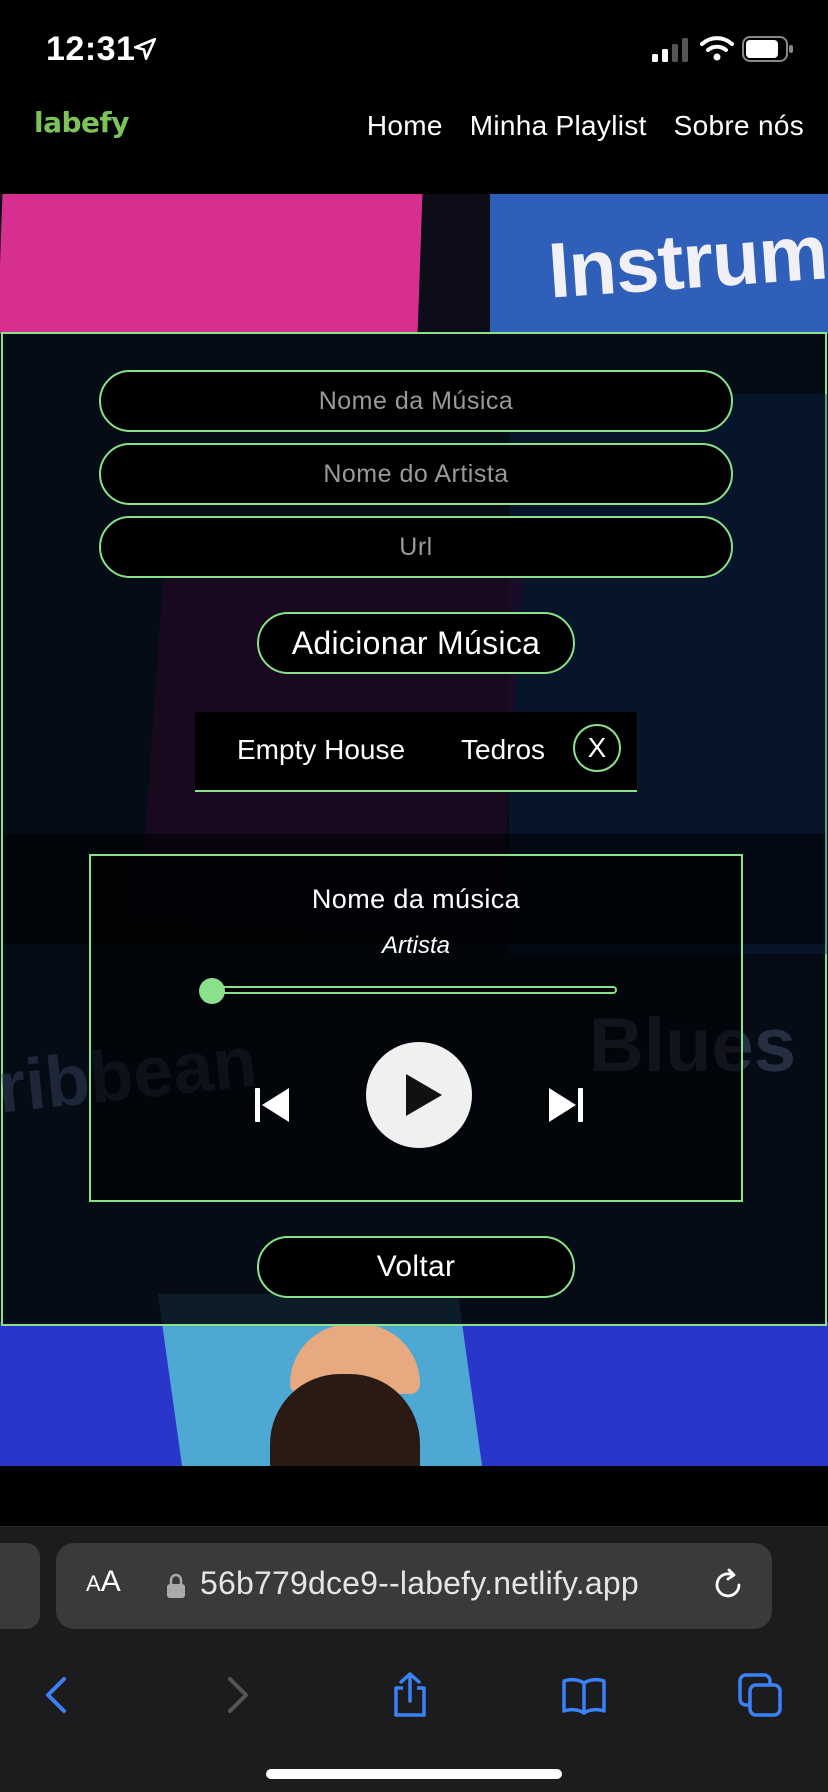 Image resolution: width=828 pixels, height=1792 pixels. What do you see at coordinates (236, 1695) in the screenshot?
I see `forward-icon` at bounding box center [236, 1695].